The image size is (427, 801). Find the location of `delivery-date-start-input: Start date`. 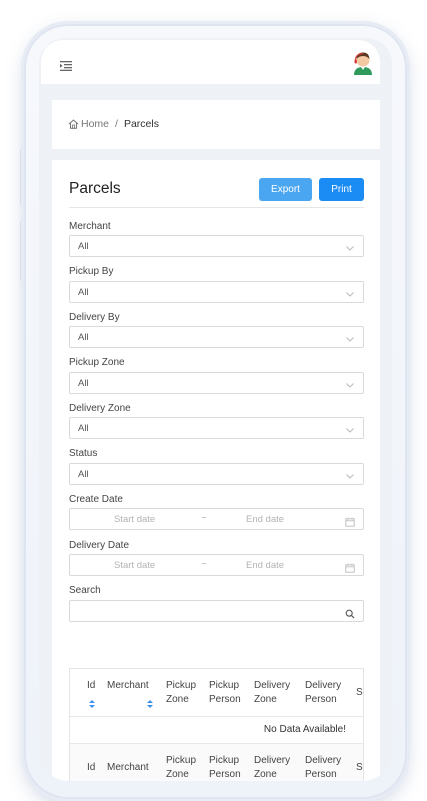

delivery-date-start-input: Start date is located at coordinates (134, 565).